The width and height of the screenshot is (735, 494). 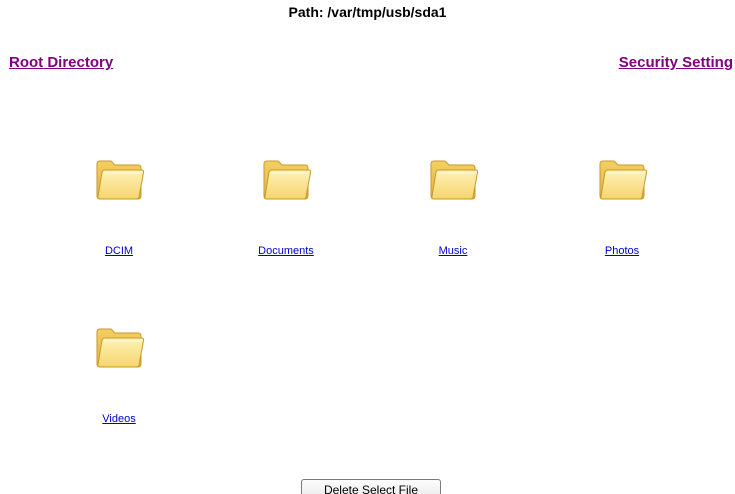 I want to click on folder-link-music: Music, so click(x=453, y=251).